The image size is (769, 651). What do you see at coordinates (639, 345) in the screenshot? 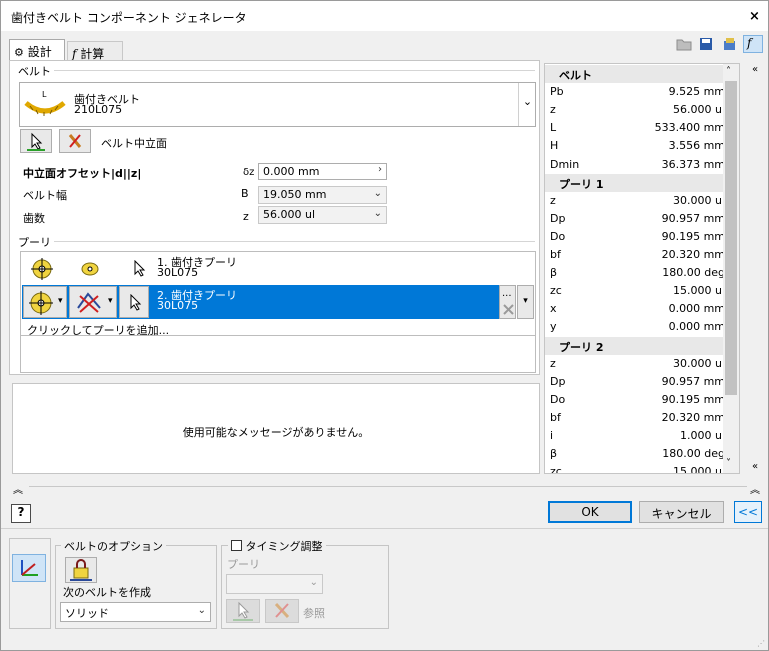
I see `property-section-header: プーリ 2` at bounding box center [639, 345].